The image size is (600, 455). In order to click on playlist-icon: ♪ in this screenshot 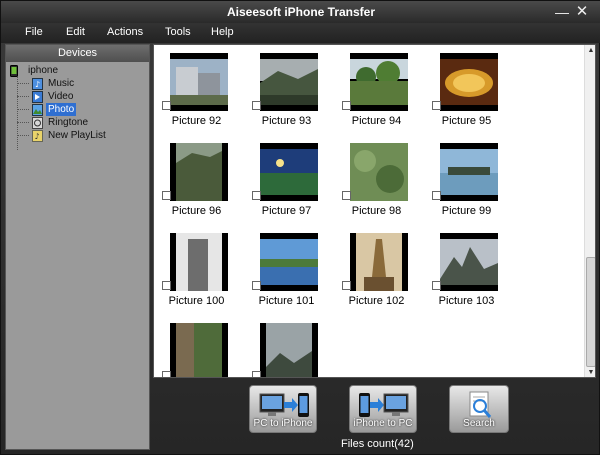, I will do `click(37, 136)`.